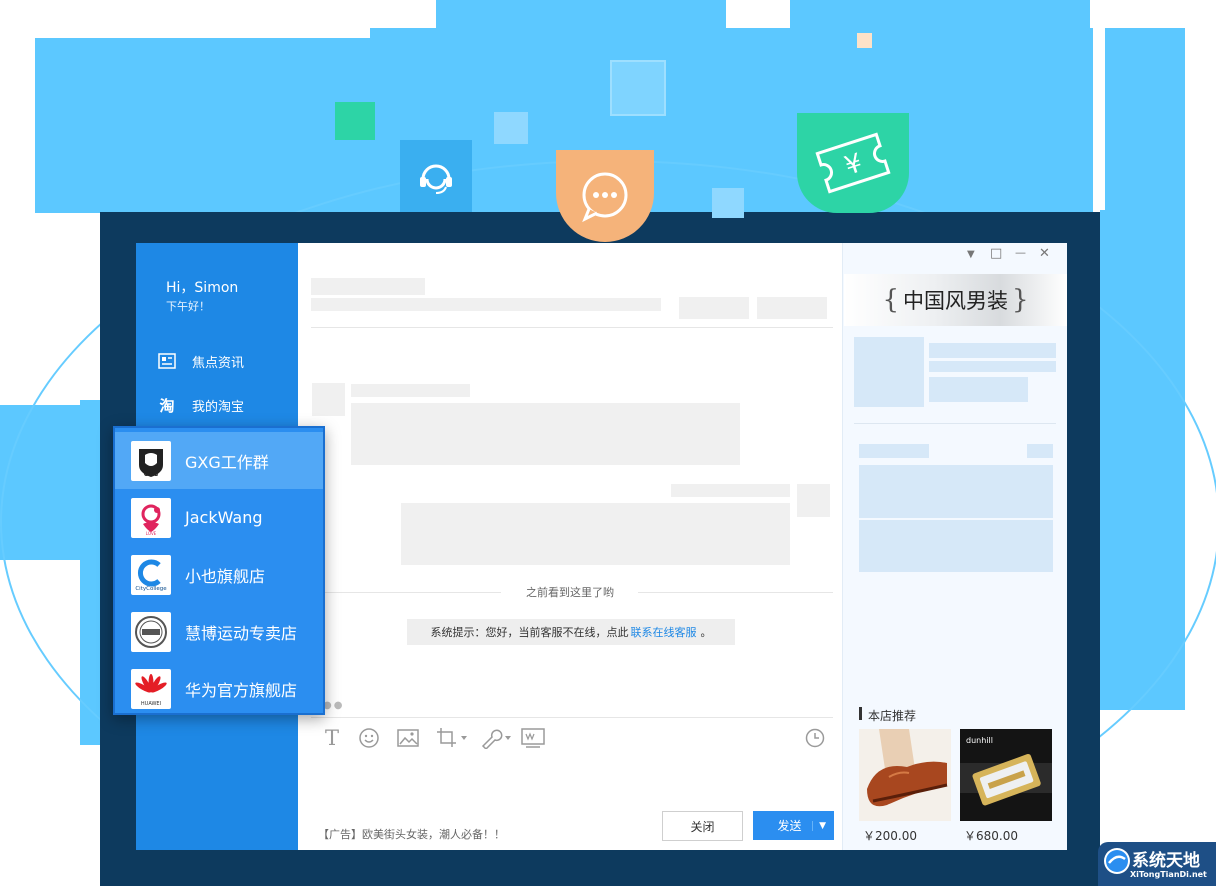 The image size is (1216, 886). I want to click on product-card: ￥200.00, so click(905, 775).